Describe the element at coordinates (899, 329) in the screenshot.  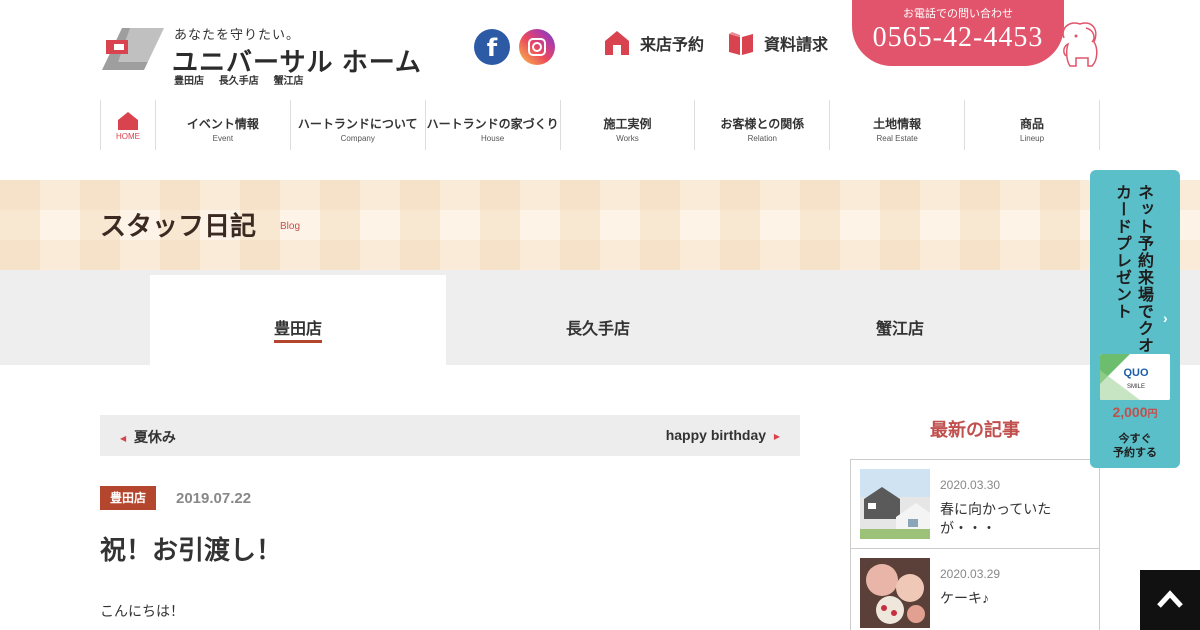
I see `tab-label: 蟹江店` at that location.